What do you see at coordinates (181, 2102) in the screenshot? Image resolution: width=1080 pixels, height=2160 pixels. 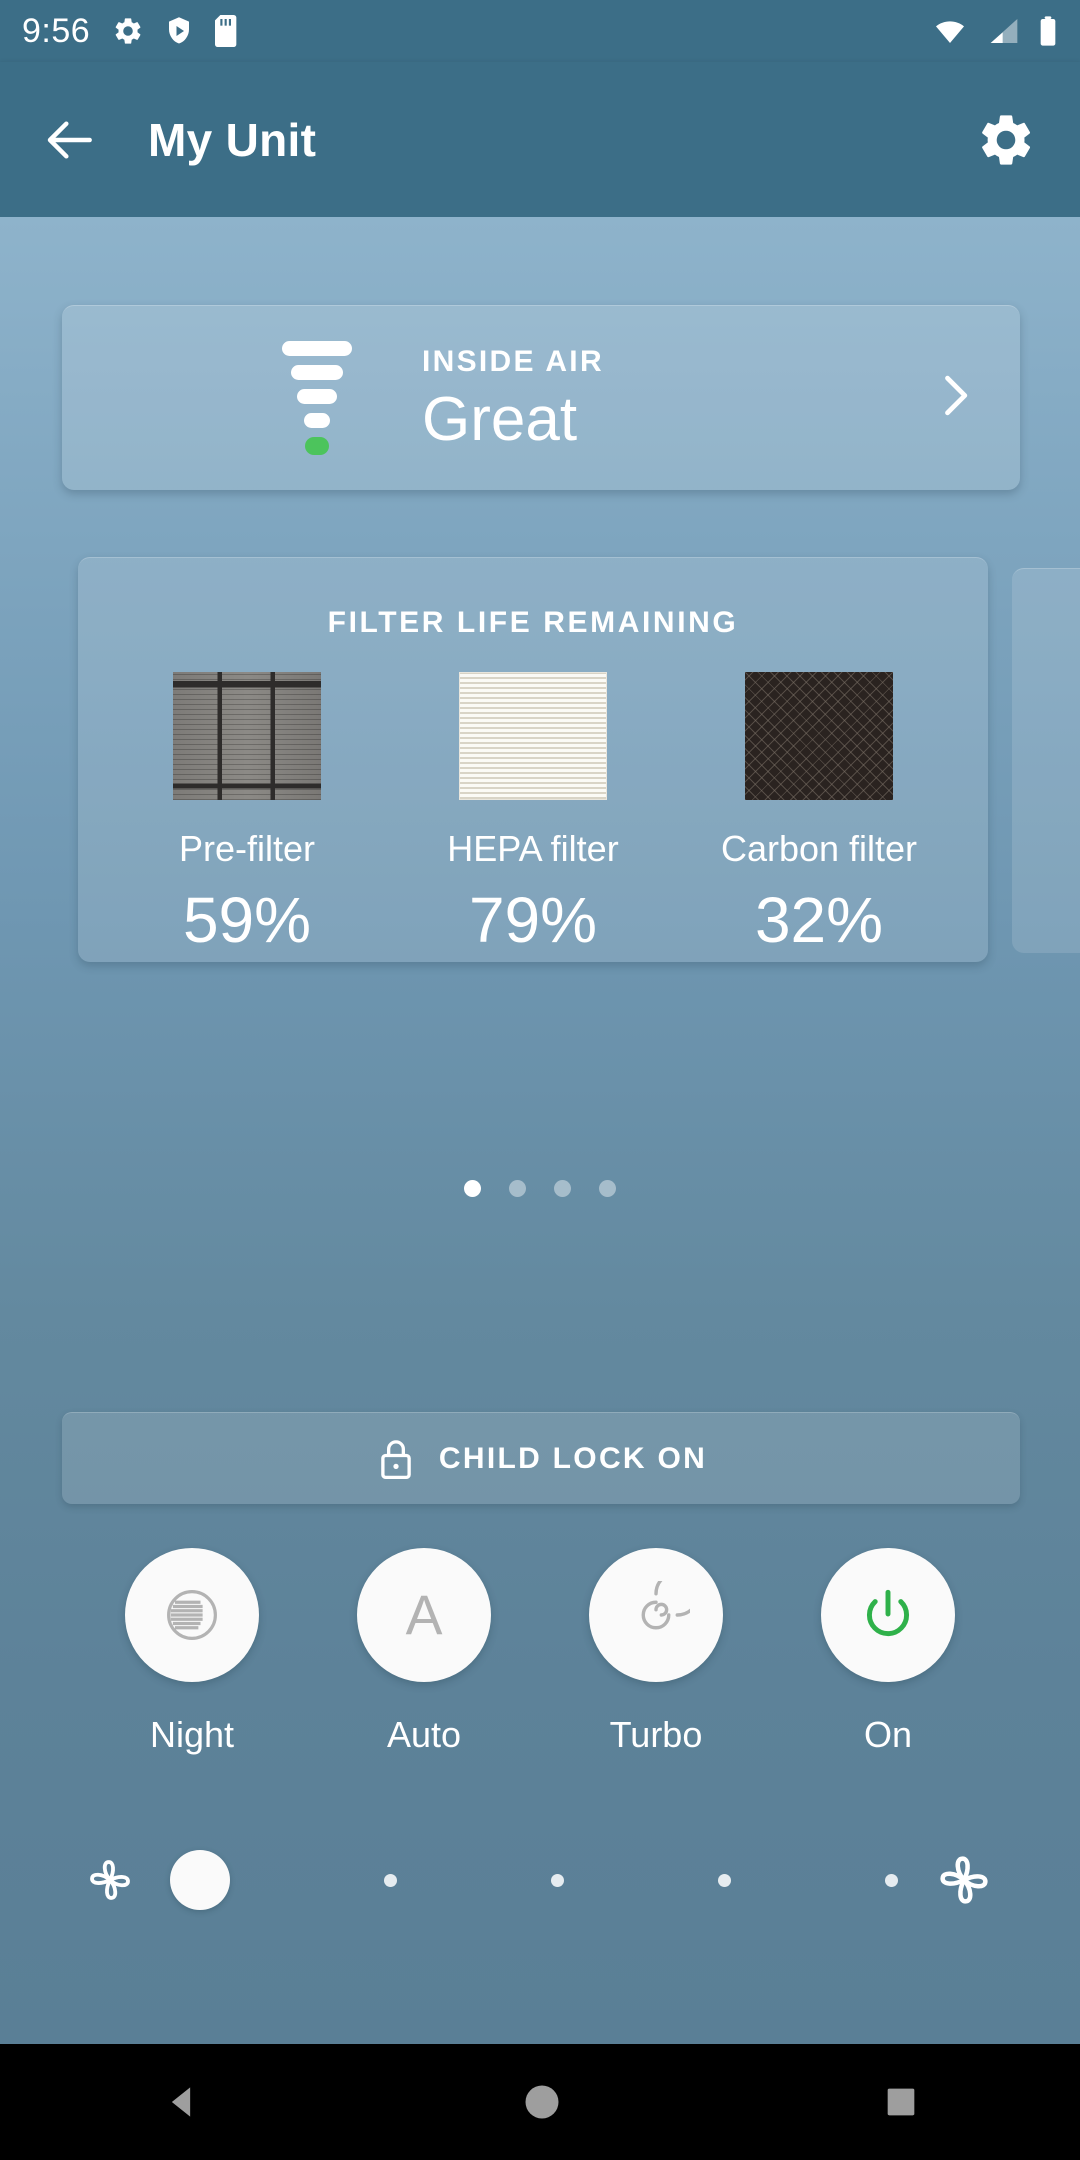 I see `nav-back-triangle-icon` at bounding box center [181, 2102].